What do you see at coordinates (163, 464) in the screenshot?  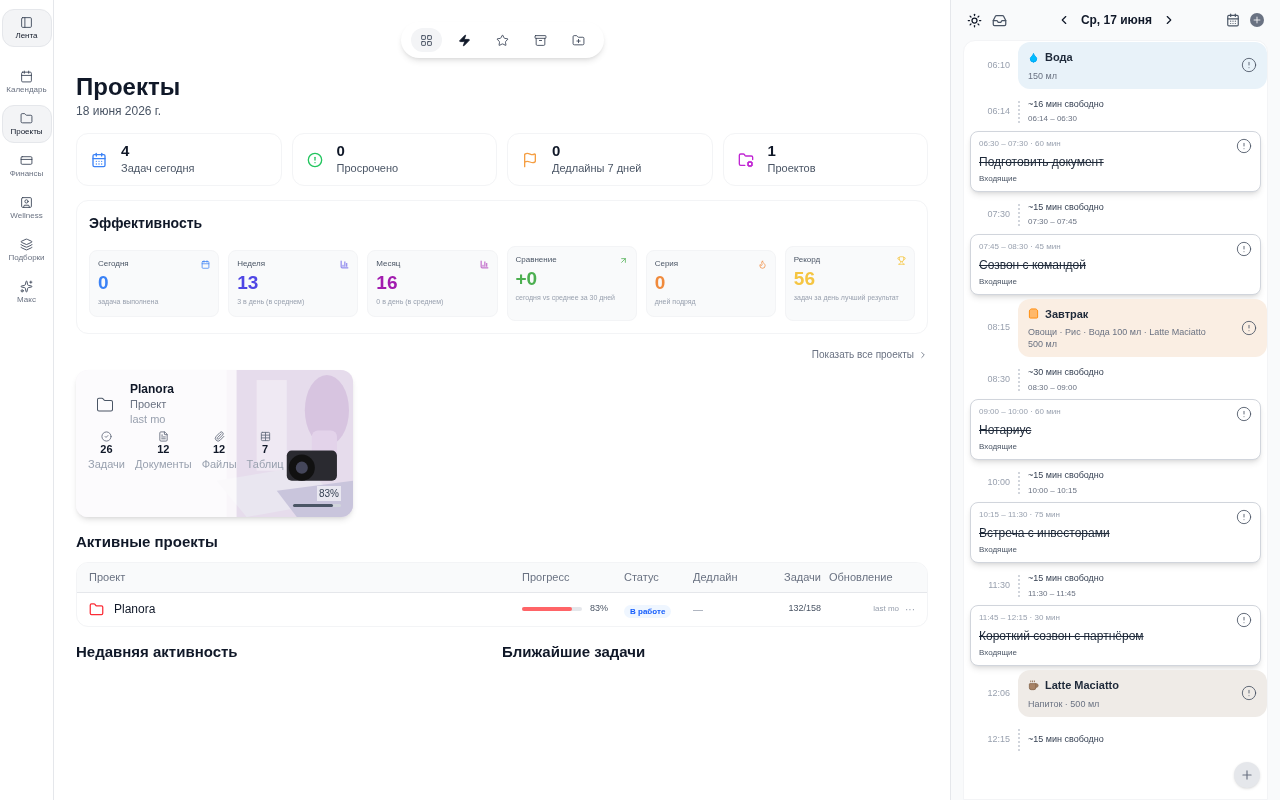 I see `count-label: Документы` at bounding box center [163, 464].